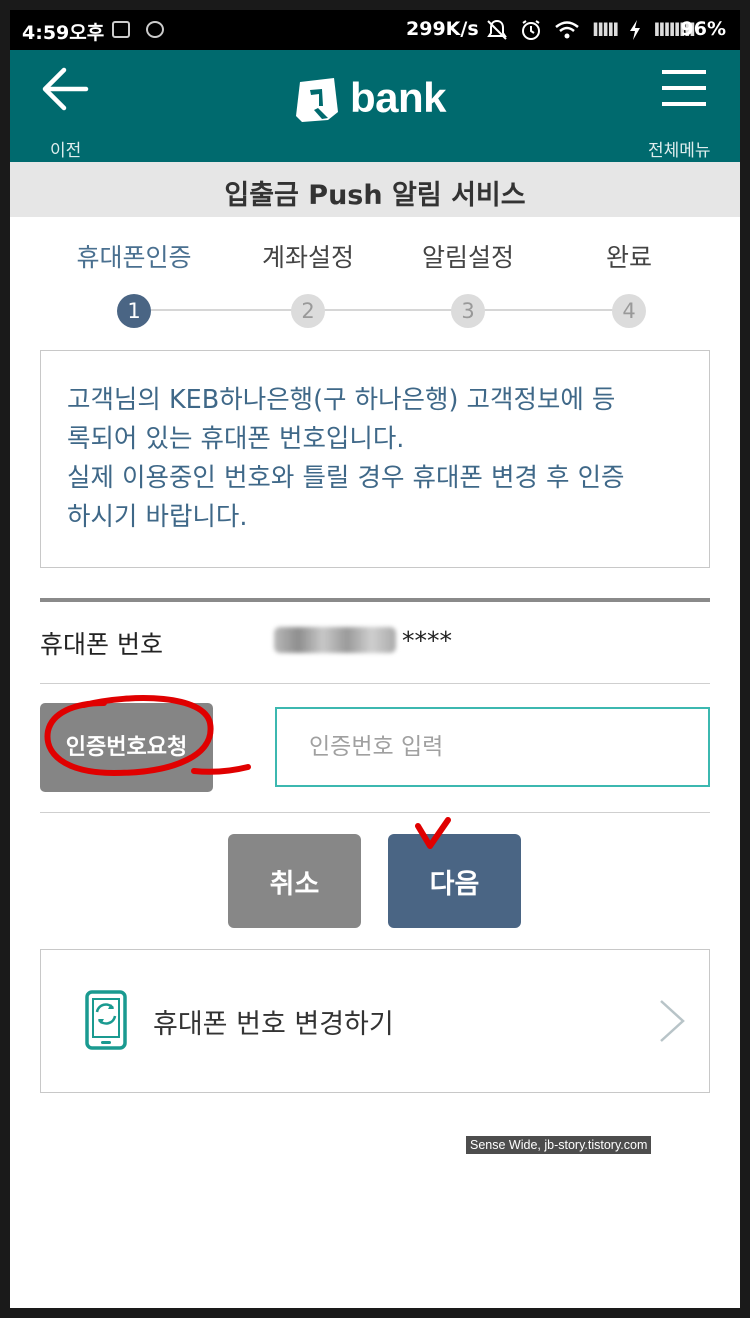 The width and height of the screenshot is (750, 1318). What do you see at coordinates (66, 151) in the screenshot?
I see `back-label: 이전` at bounding box center [66, 151].